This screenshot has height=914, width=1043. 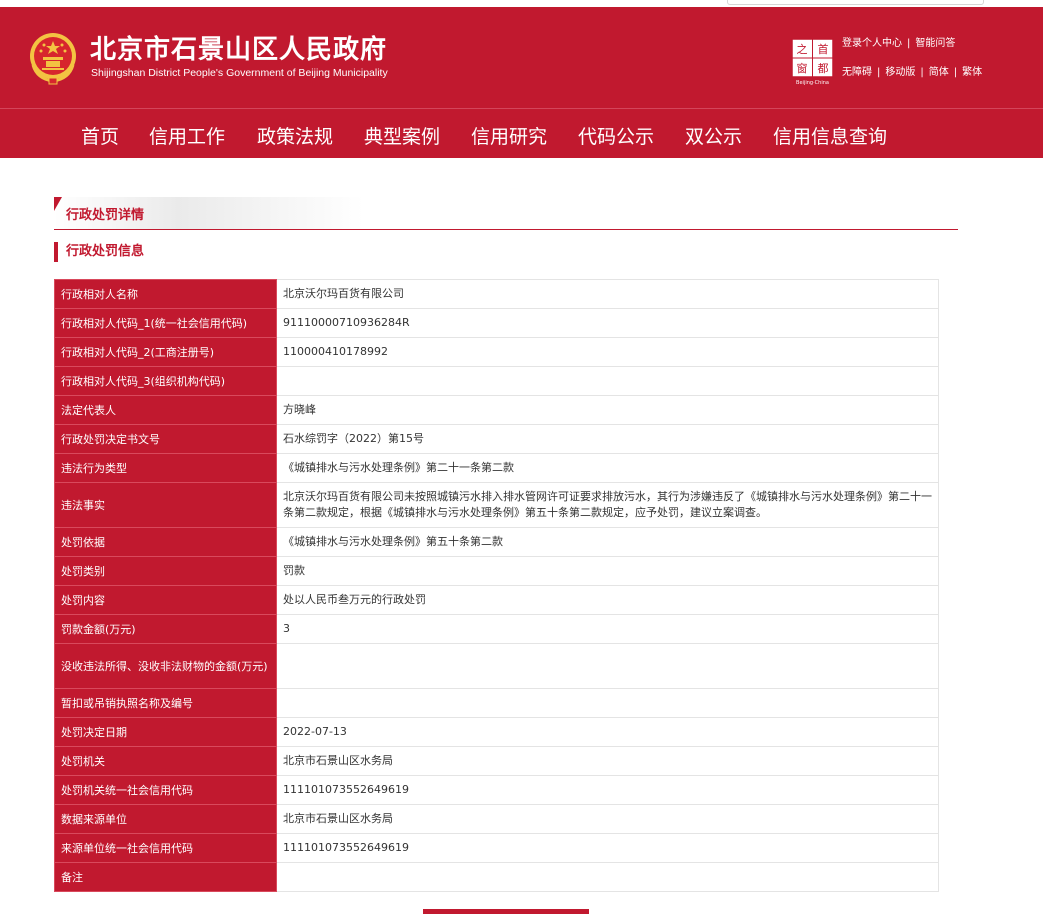 I want to click on row-label: 数据来源单位, so click(x=165, y=819).